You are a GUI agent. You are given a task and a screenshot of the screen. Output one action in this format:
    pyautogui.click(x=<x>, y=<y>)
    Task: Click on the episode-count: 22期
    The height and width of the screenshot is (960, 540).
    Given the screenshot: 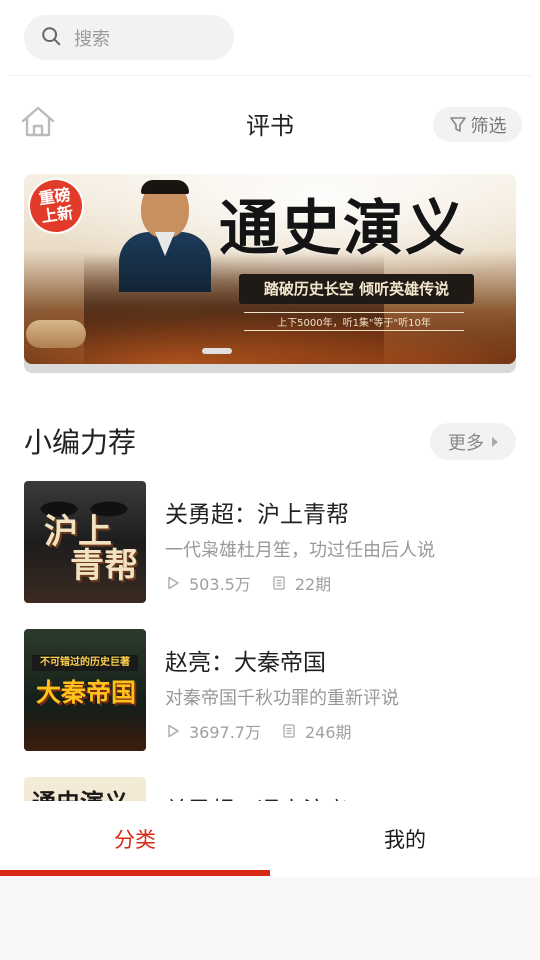 What is the action you would take?
    pyautogui.click(x=313, y=584)
    